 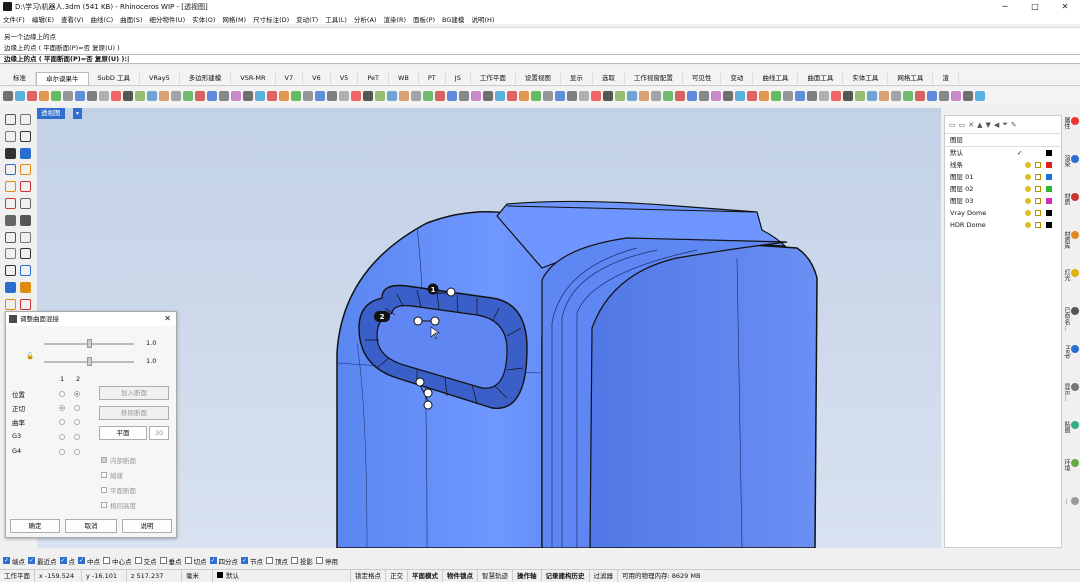 What do you see at coordinates (277, 561) in the screenshot?
I see `osnap-toggle: 顶点` at bounding box center [277, 561].